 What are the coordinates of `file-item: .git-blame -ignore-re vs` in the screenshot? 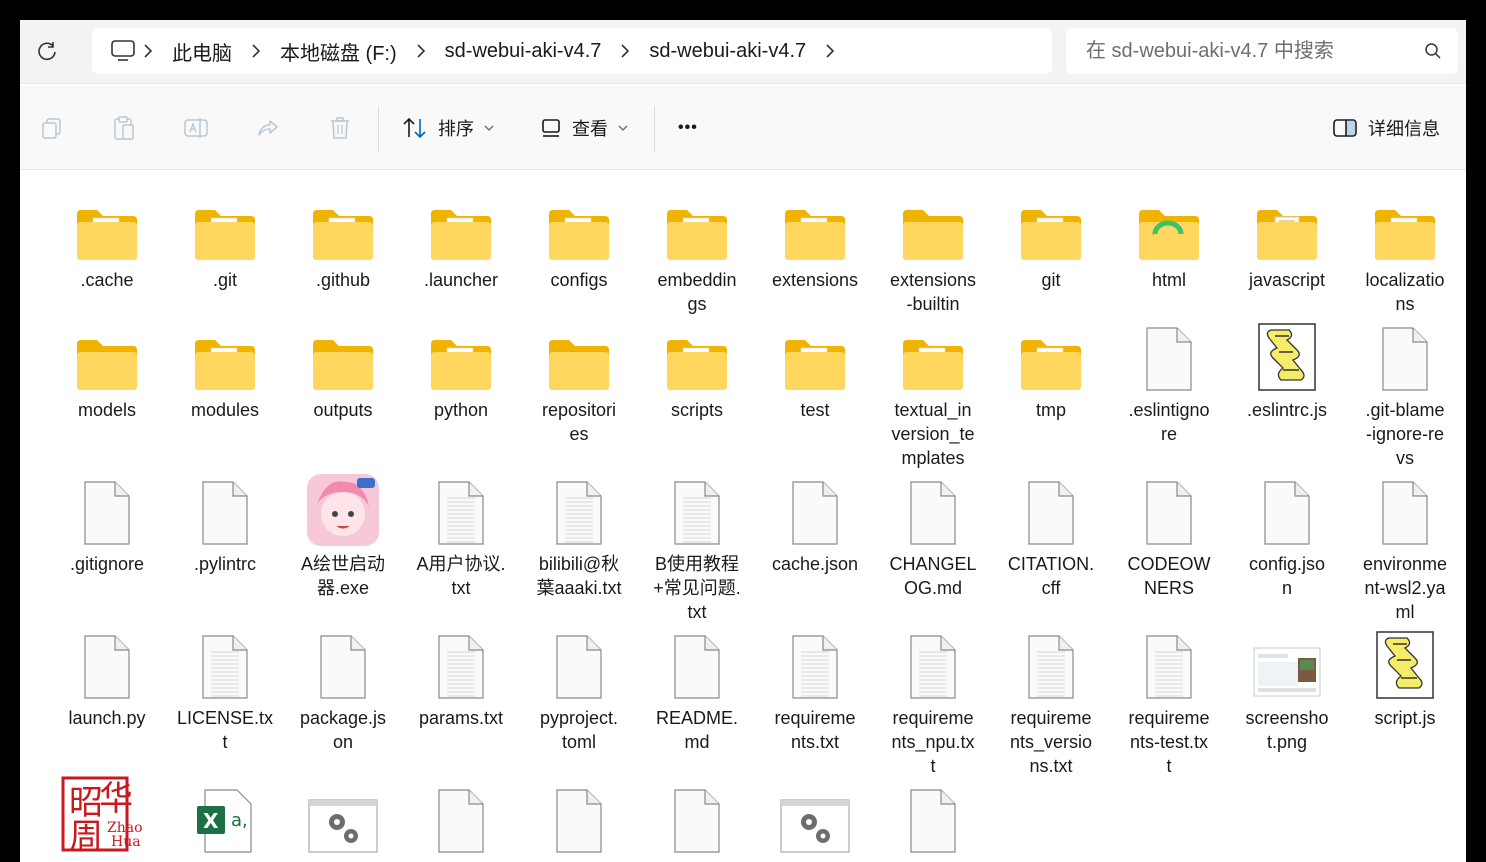 It's located at (1405, 395).